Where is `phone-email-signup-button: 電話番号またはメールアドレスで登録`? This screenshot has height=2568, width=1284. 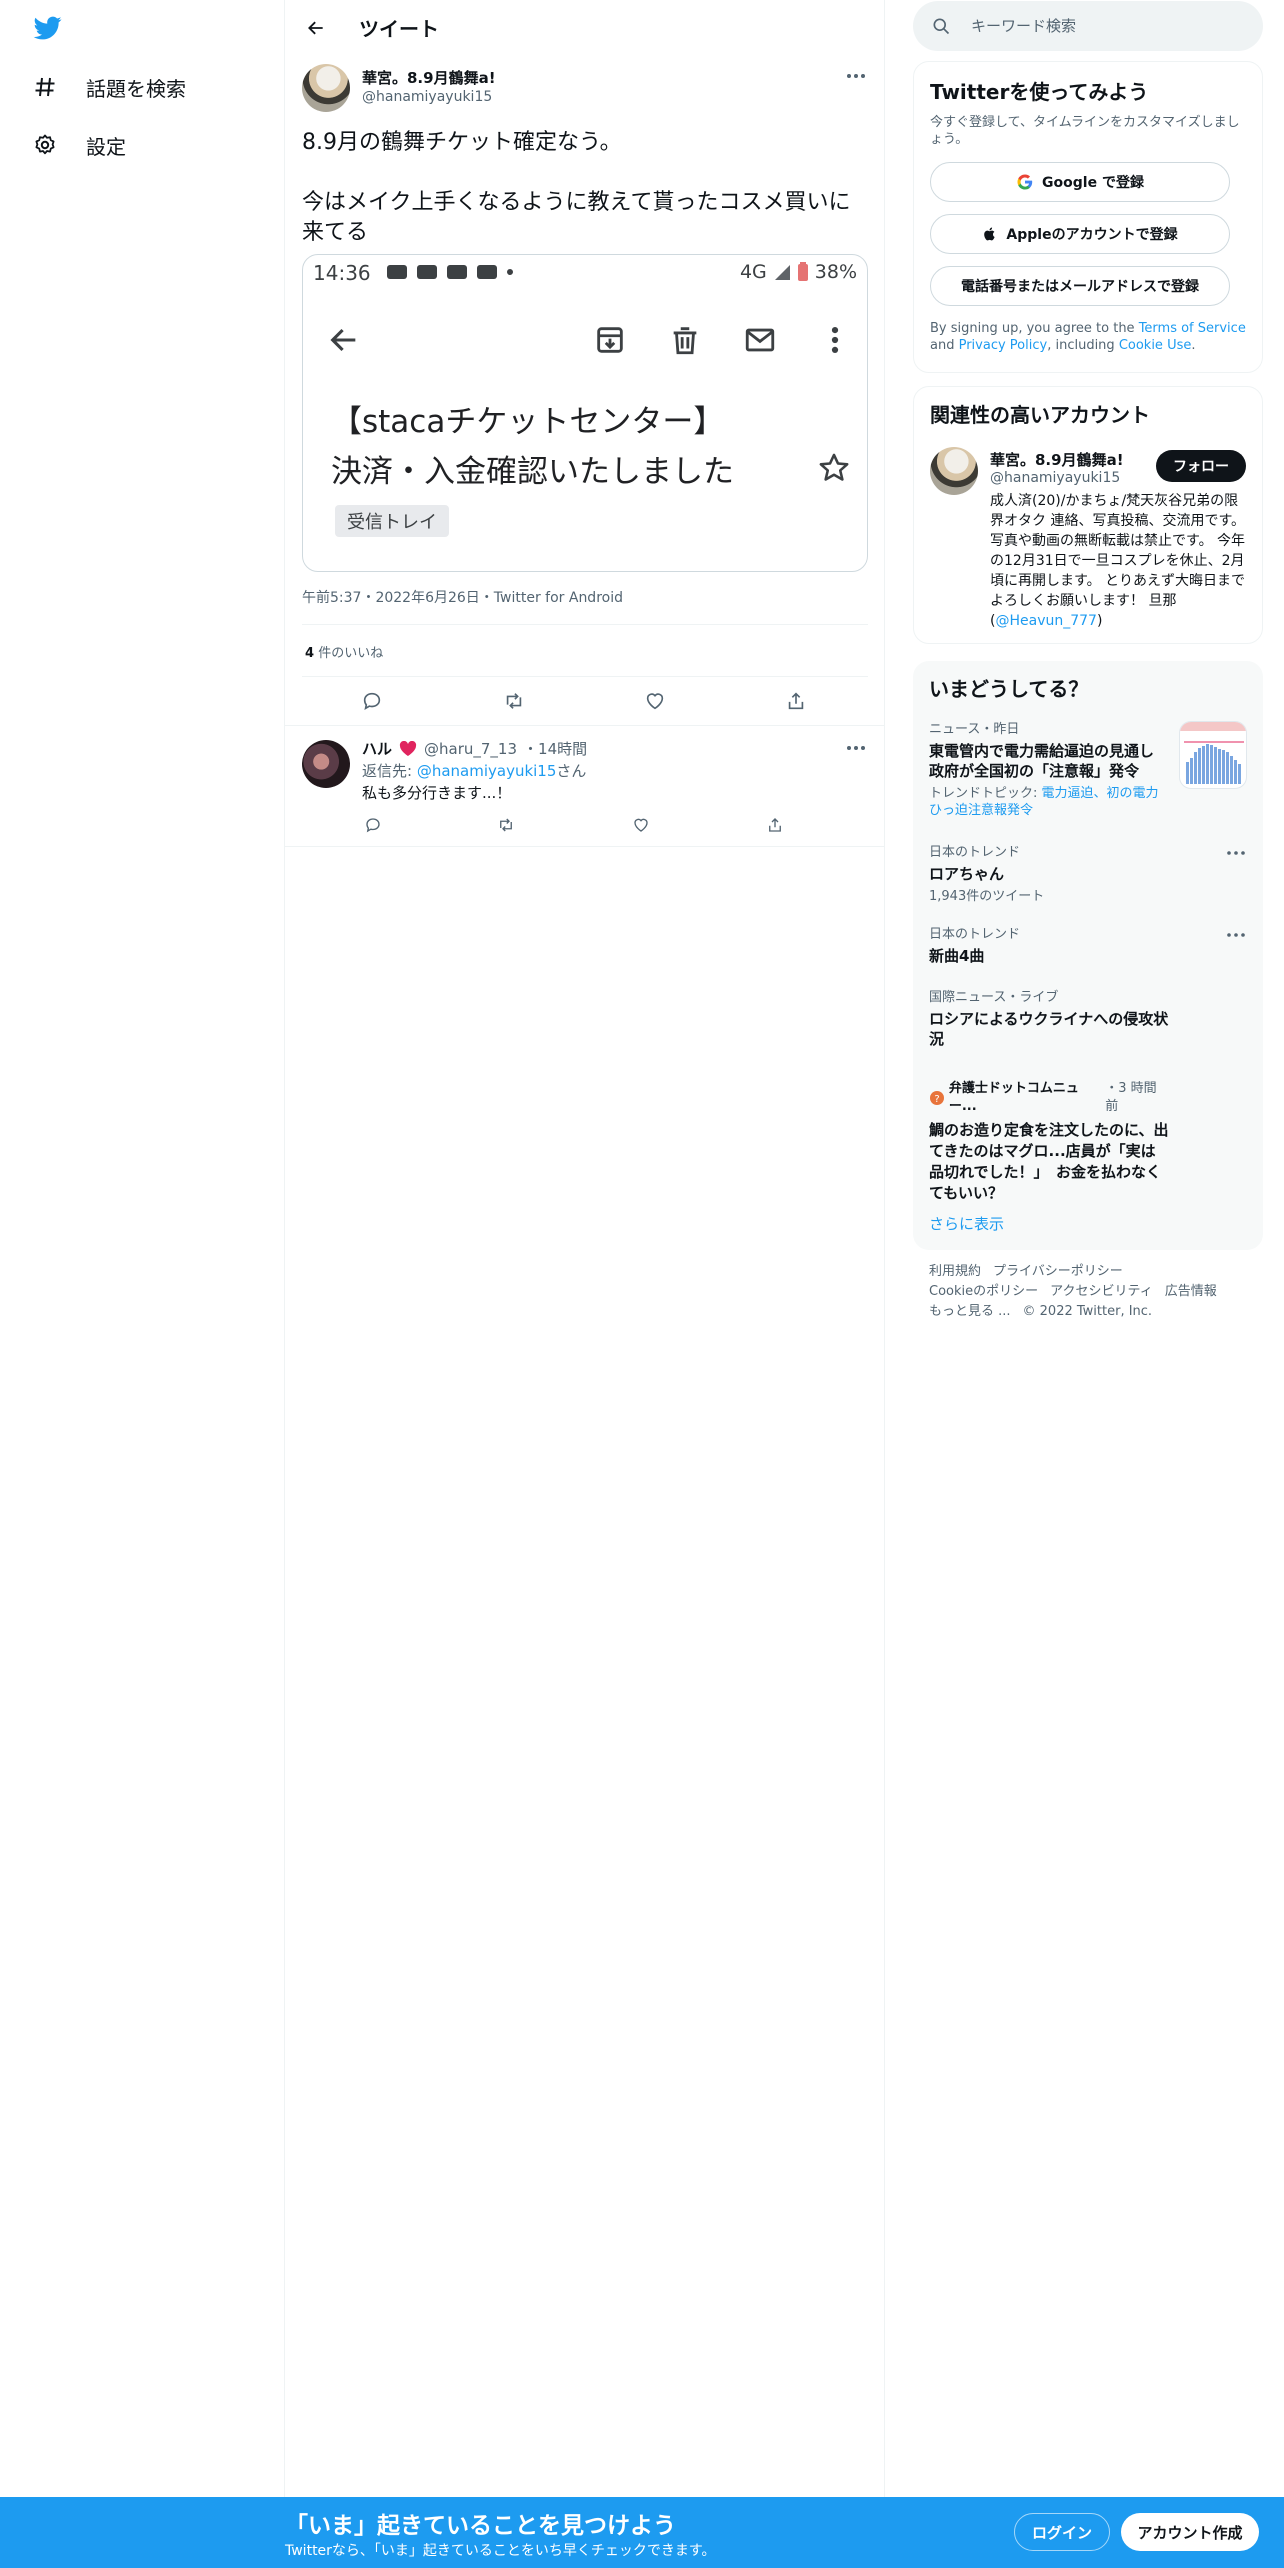 phone-email-signup-button: 電話番号またはメールアドレスで登録 is located at coordinates (1080, 286).